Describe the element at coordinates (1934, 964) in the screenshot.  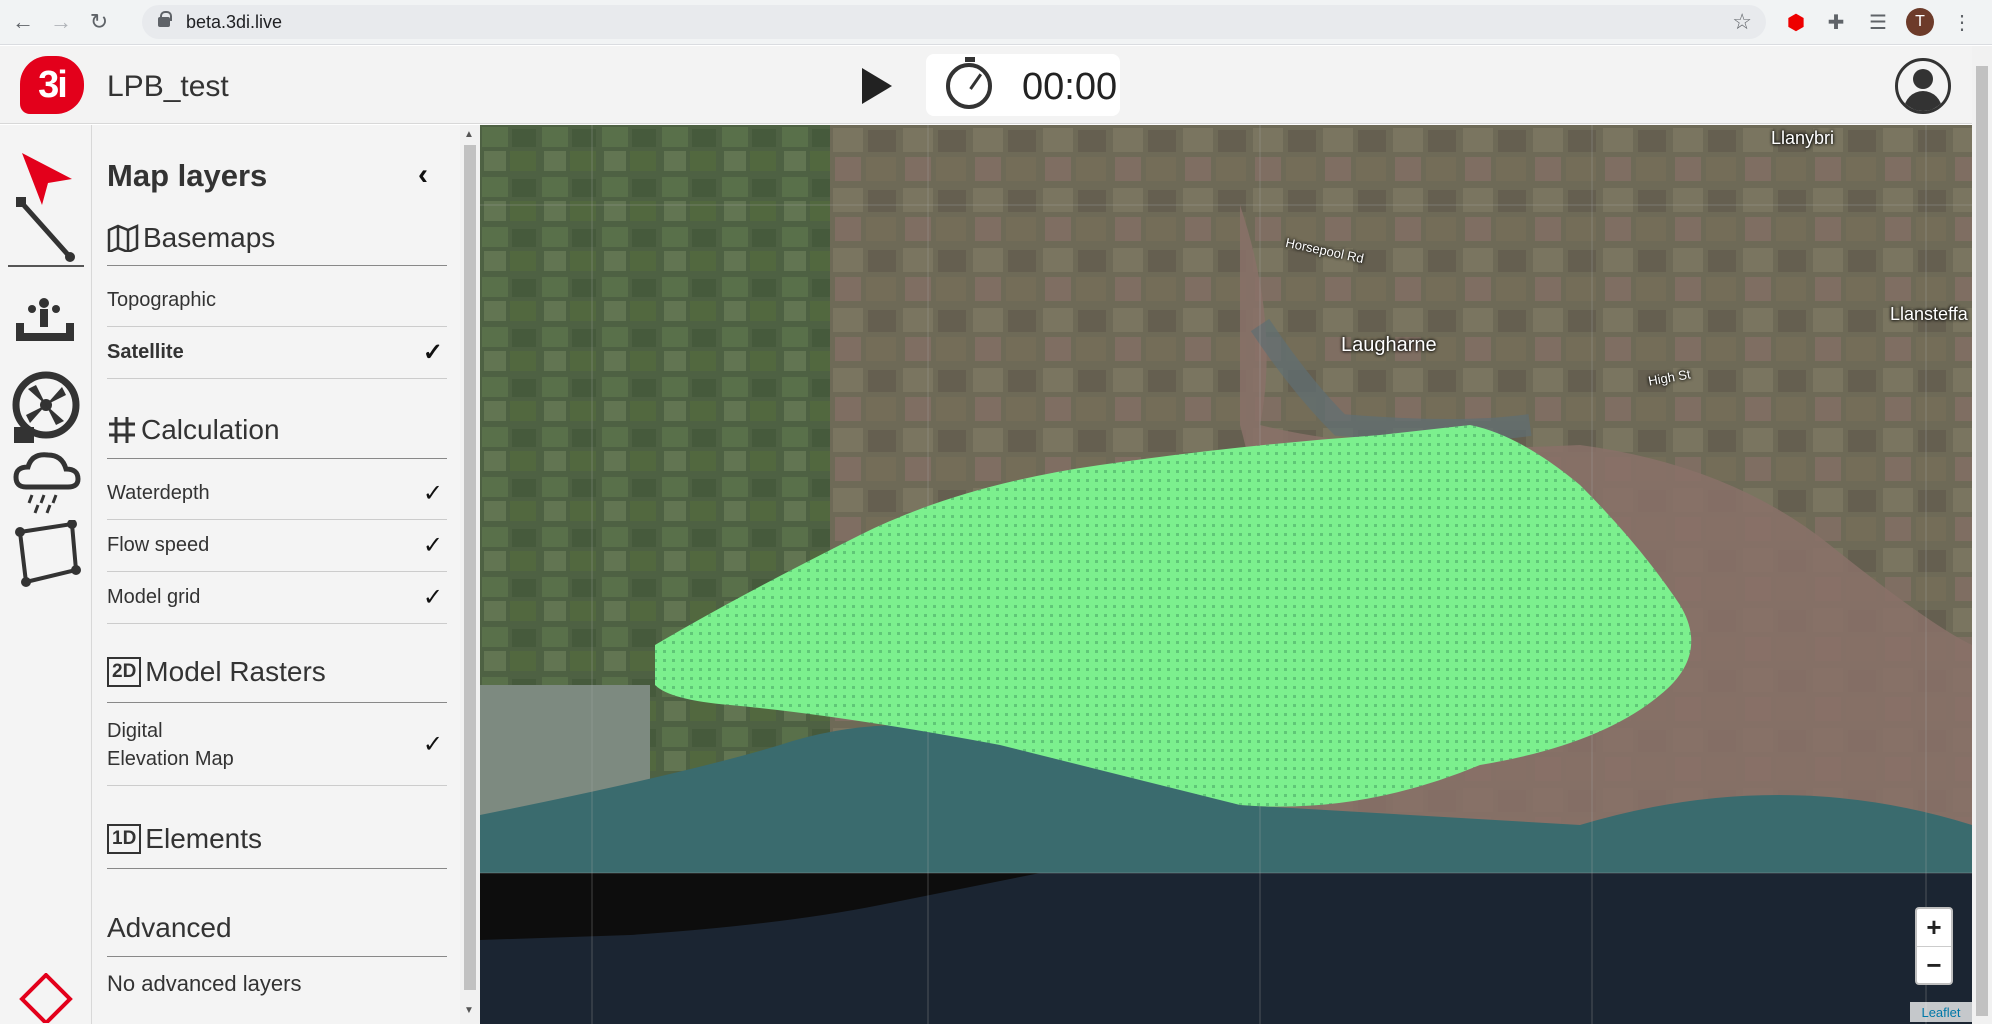
I see `zoom-out-button: −` at that location.